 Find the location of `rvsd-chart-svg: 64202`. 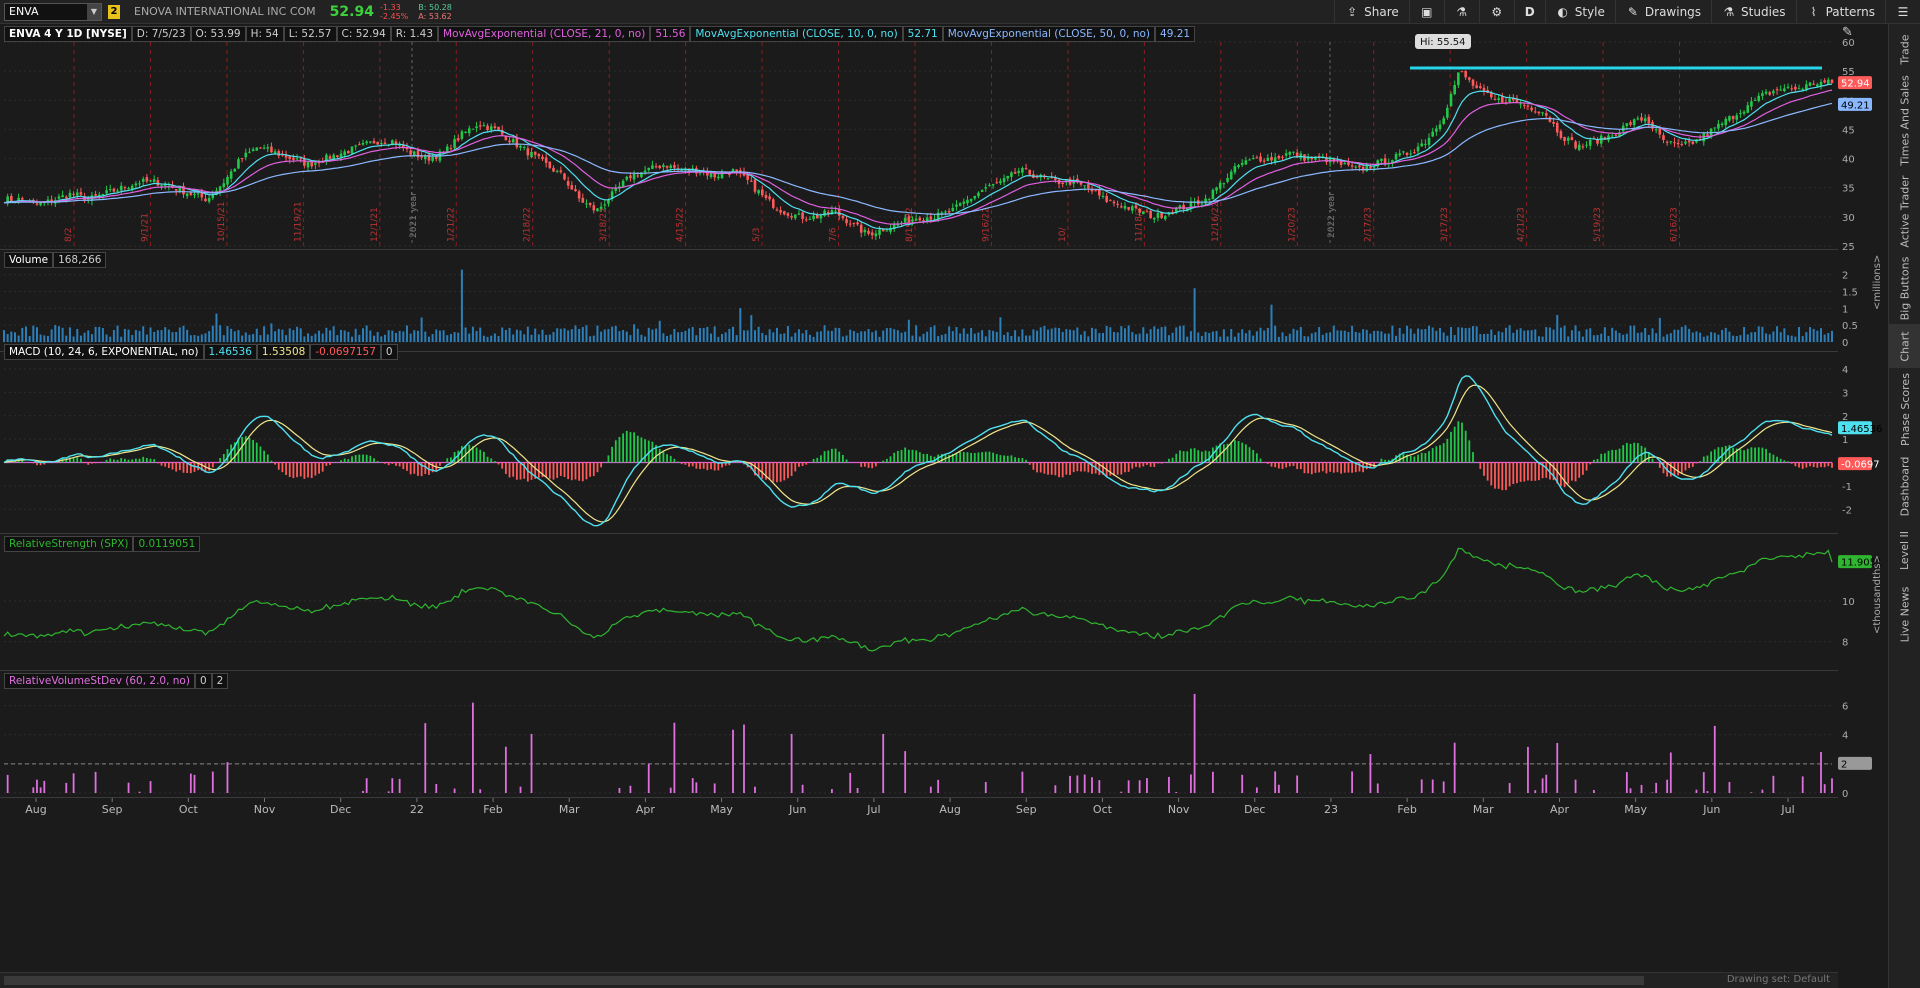

rvsd-chart-svg: 64202 is located at coordinates (938, 746).